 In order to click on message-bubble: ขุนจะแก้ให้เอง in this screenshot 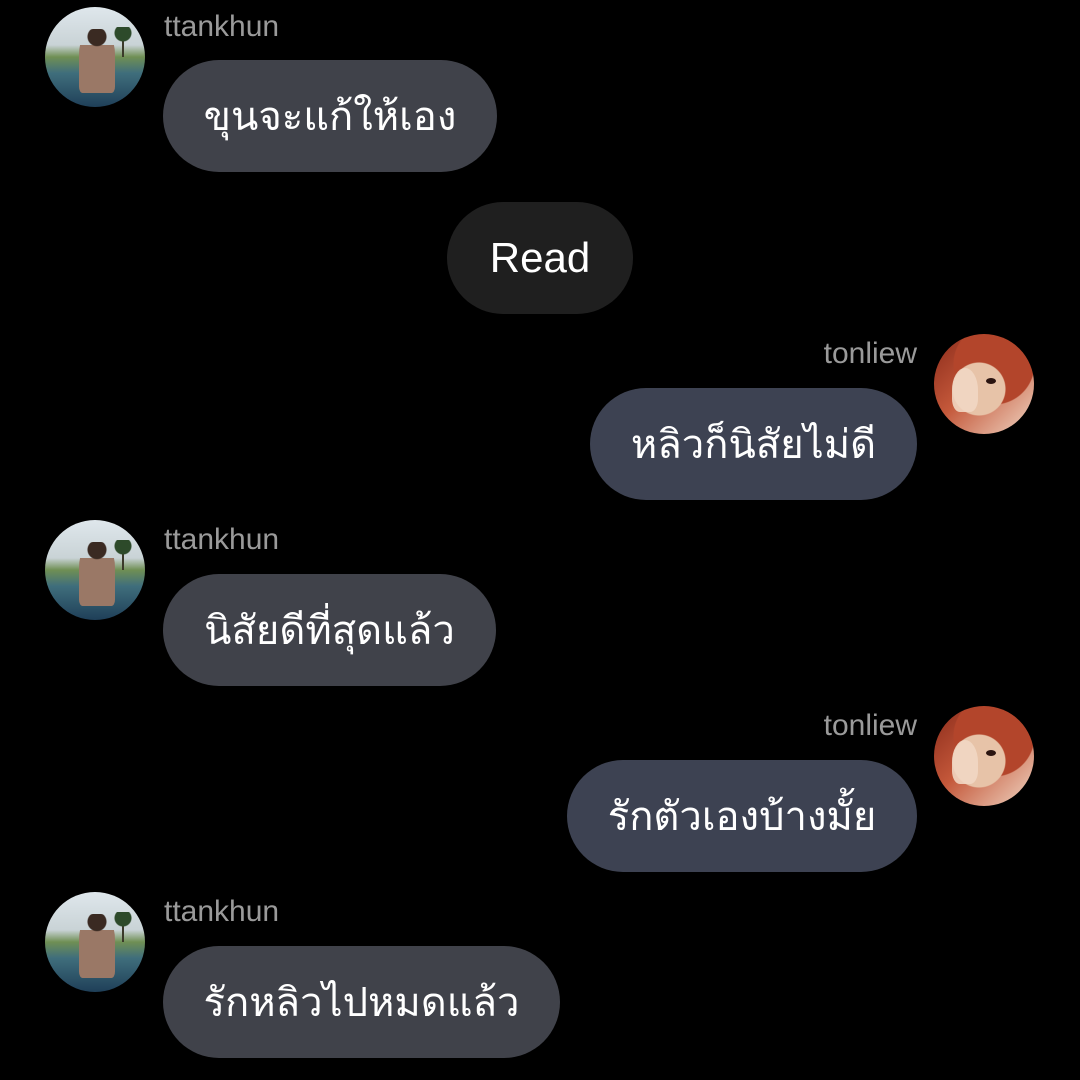, I will do `click(330, 116)`.